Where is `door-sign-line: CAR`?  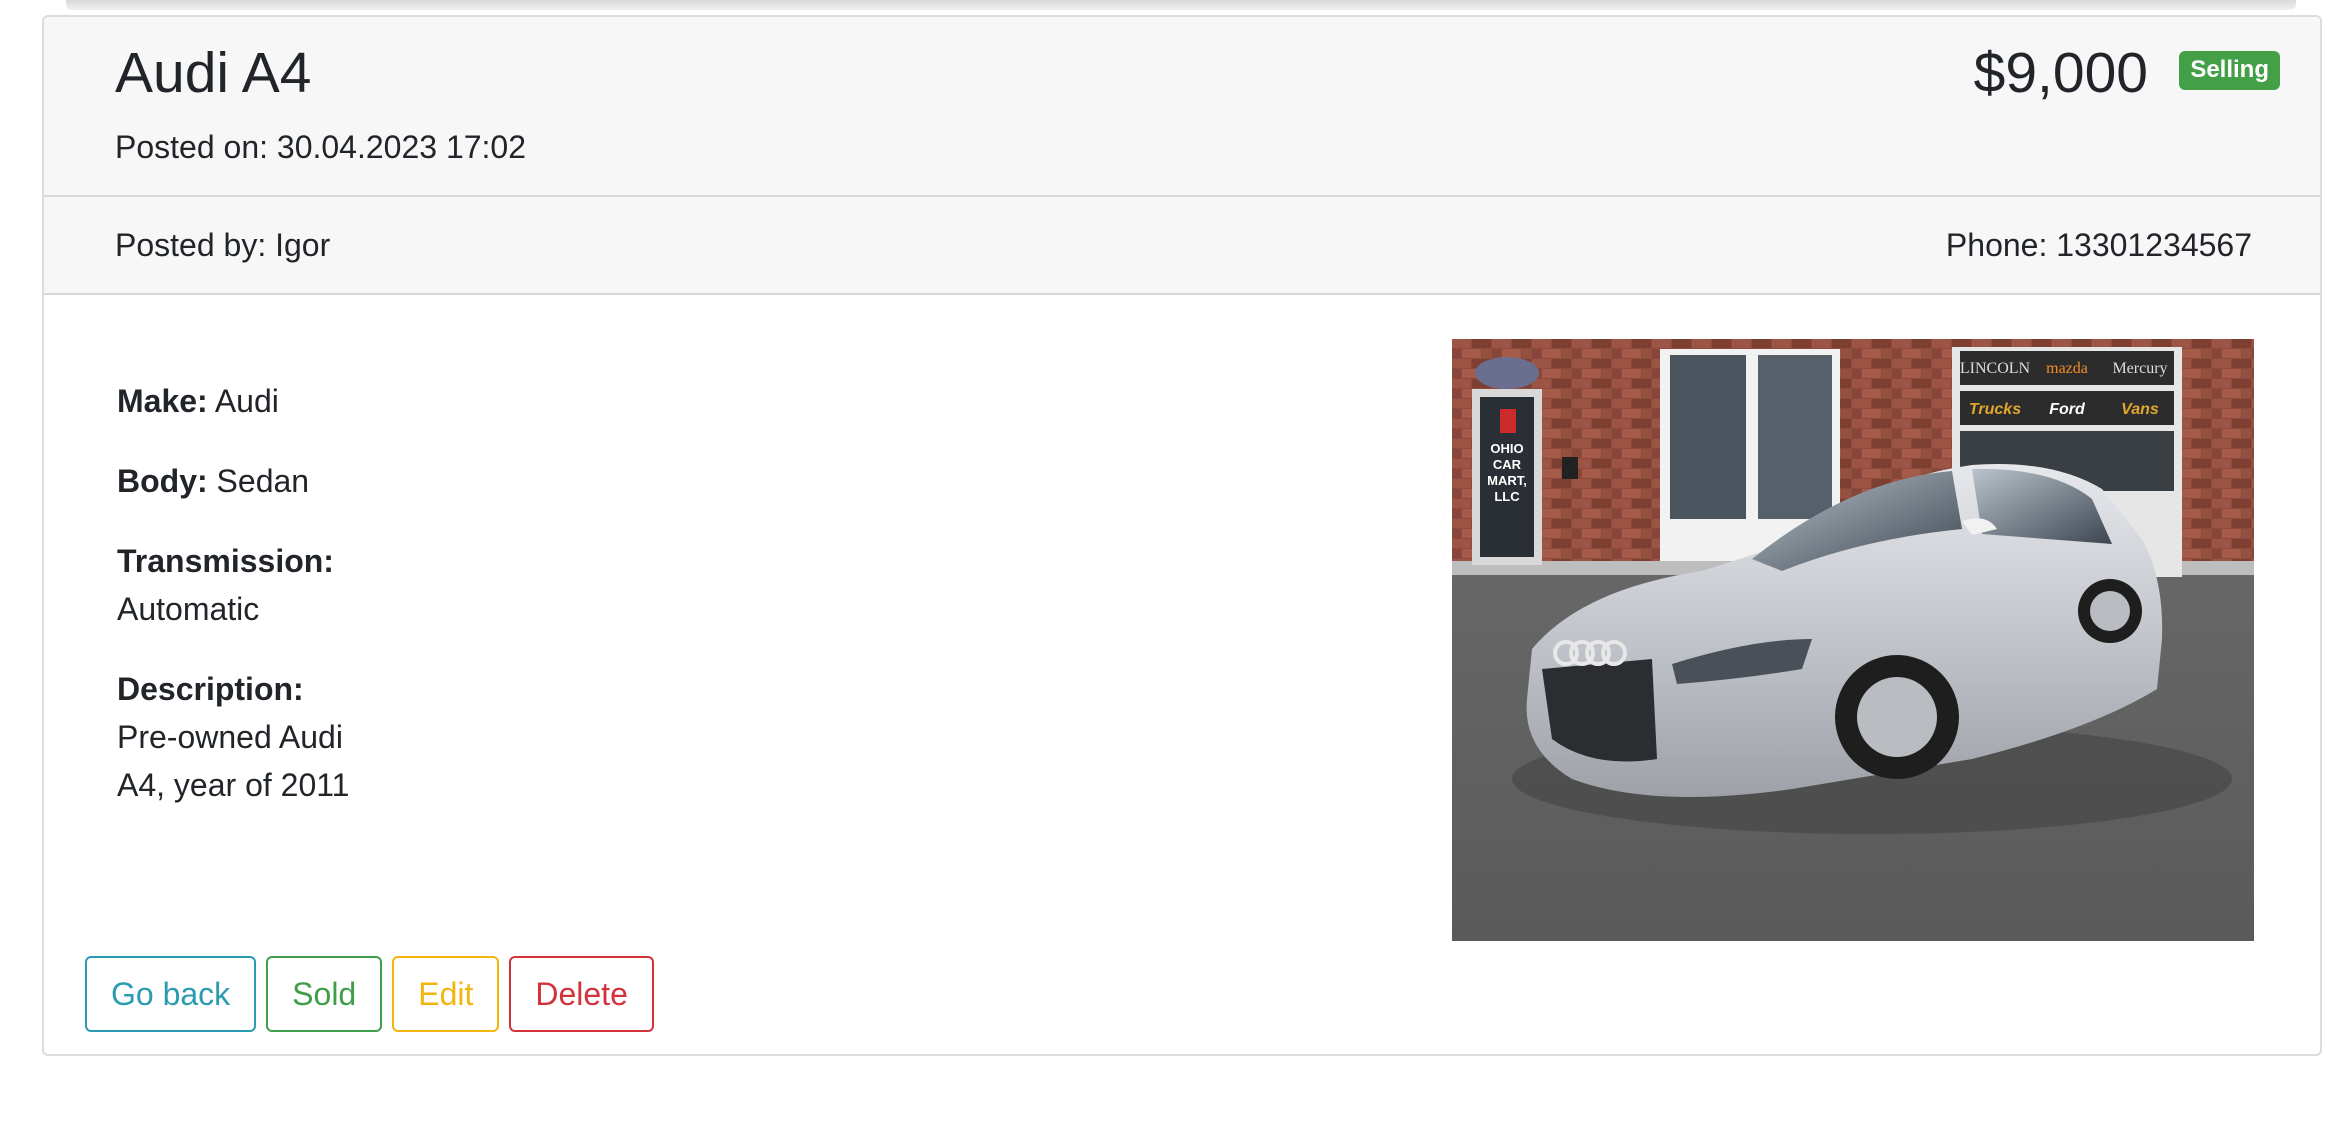 door-sign-line: CAR is located at coordinates (1507, 464).